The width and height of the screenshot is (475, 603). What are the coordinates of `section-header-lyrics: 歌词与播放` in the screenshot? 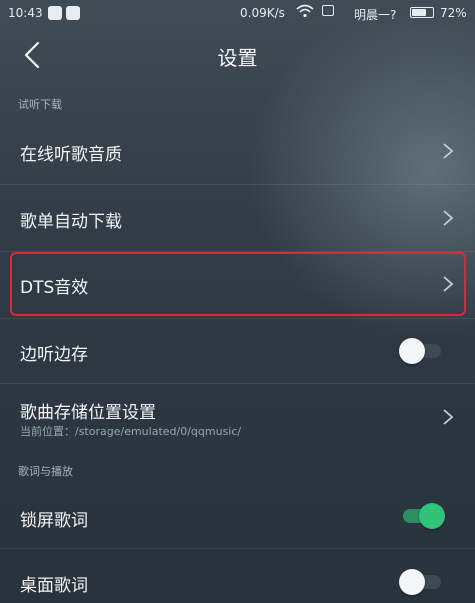 It's located at (45, 471).